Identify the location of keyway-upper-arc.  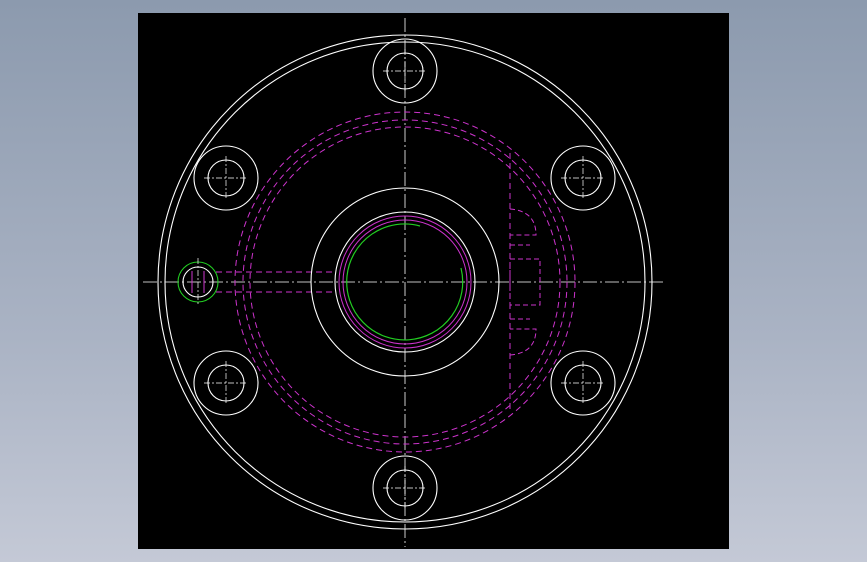
(523, 222).